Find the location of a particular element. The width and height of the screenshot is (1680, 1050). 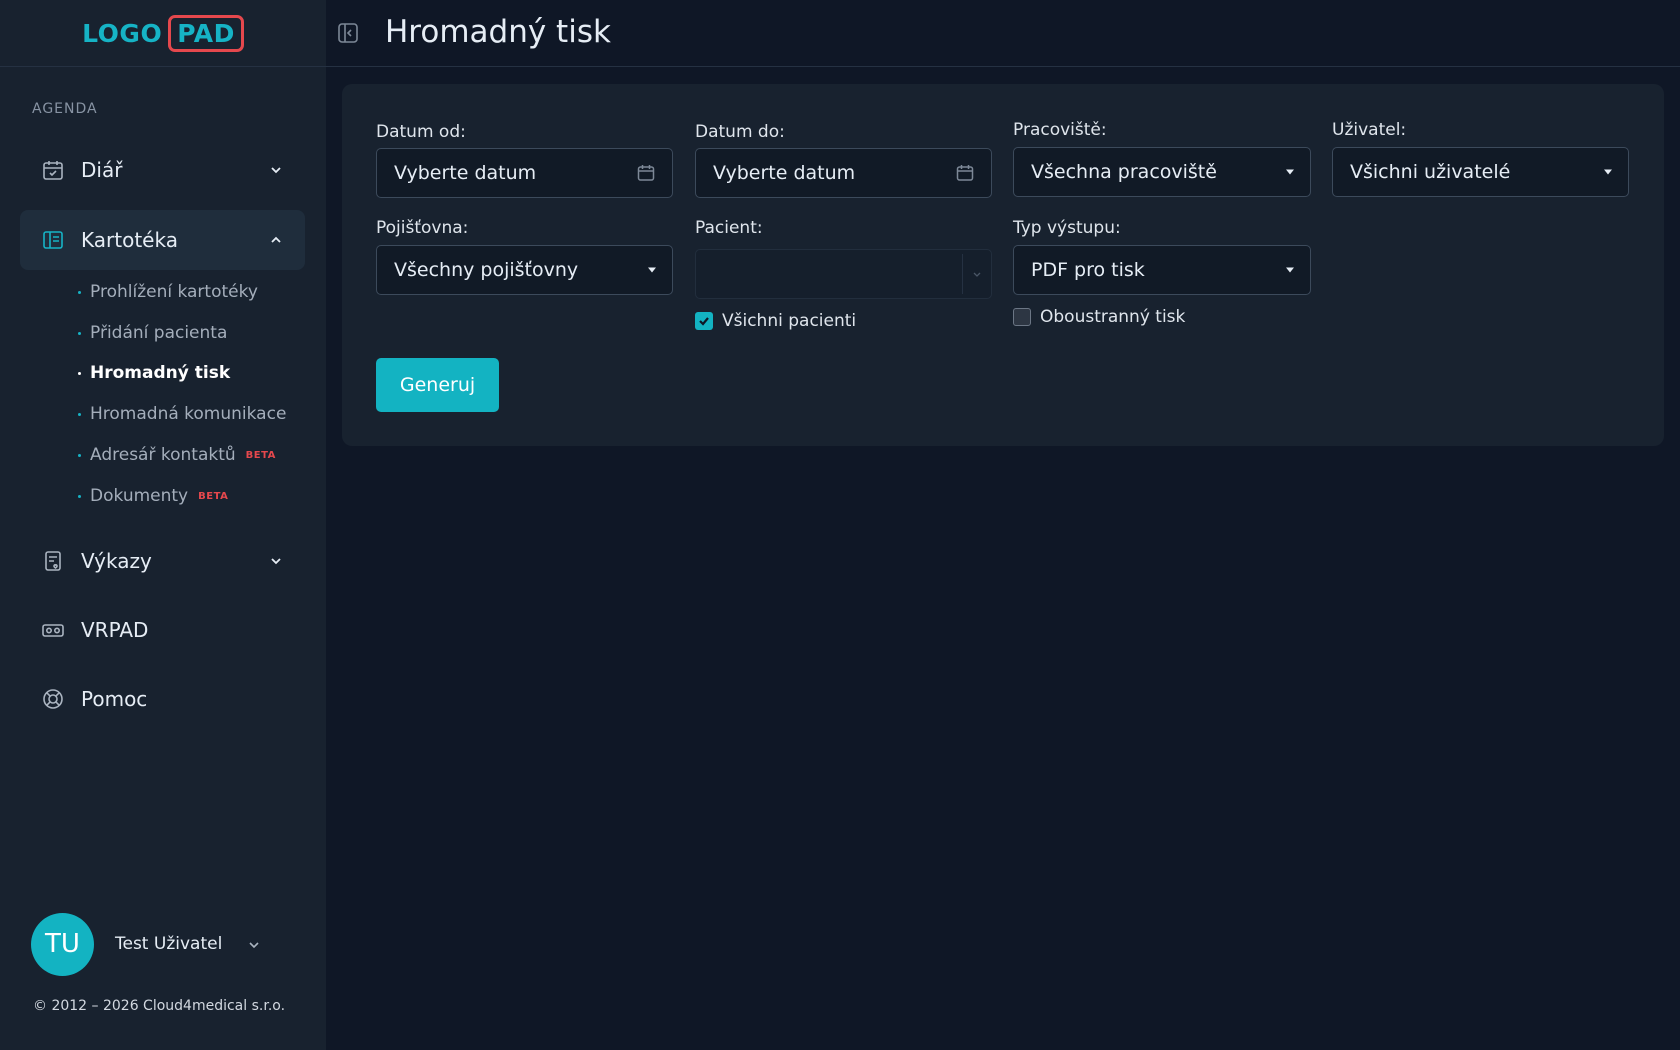

user-value: Všichni uživatelé is located at coordinates (1430, 172).